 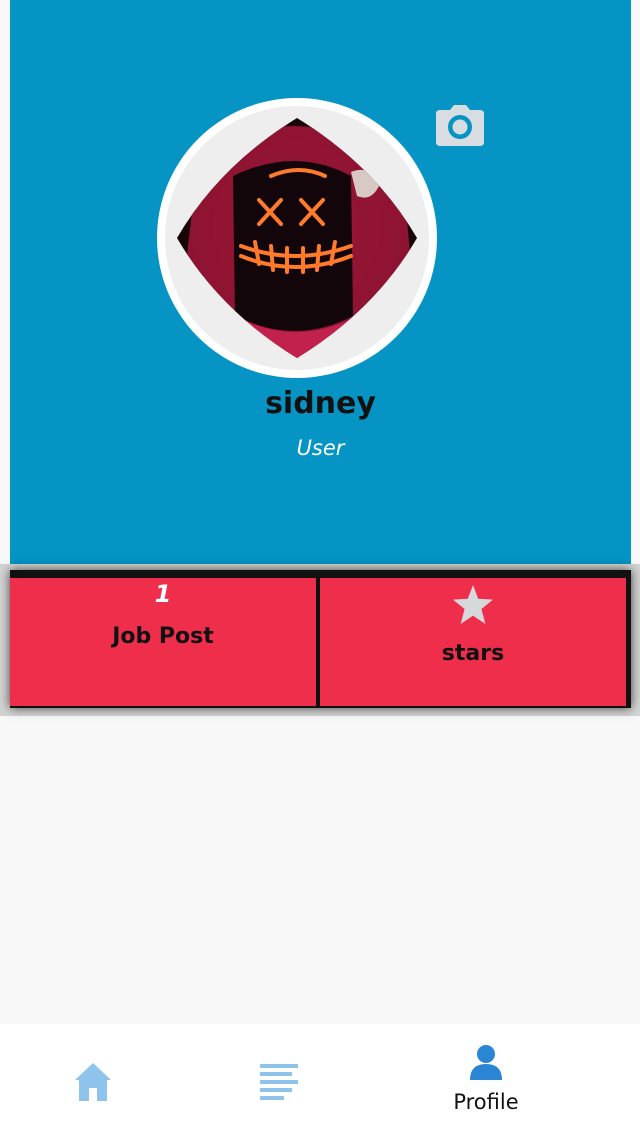 I want to click on tab-home, so click(x=92, y=1080).